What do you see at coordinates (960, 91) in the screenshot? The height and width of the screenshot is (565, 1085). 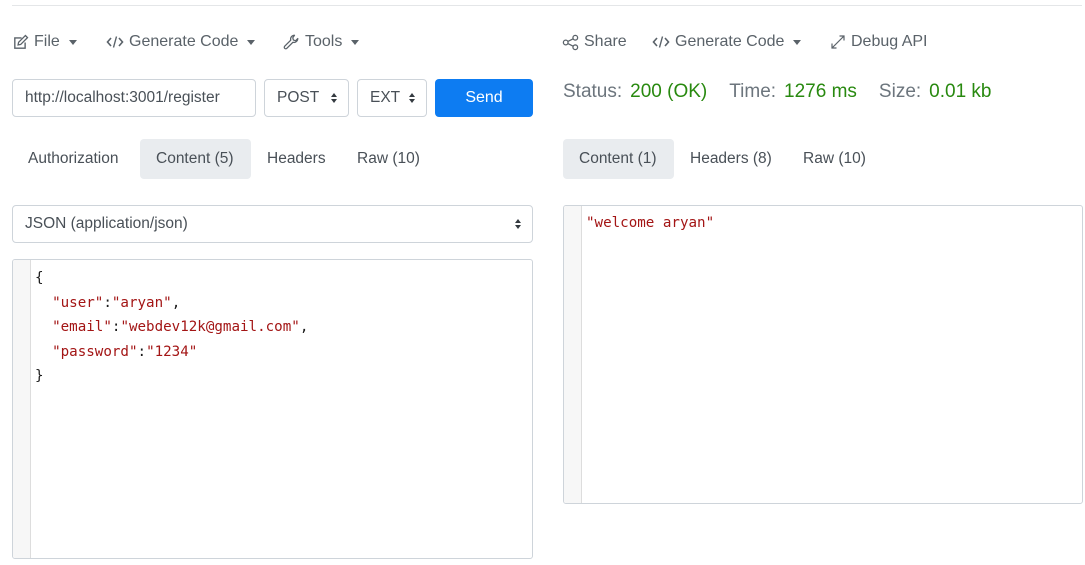 I see `size-value: 0.01 kb` at bounding box center [960, 91].